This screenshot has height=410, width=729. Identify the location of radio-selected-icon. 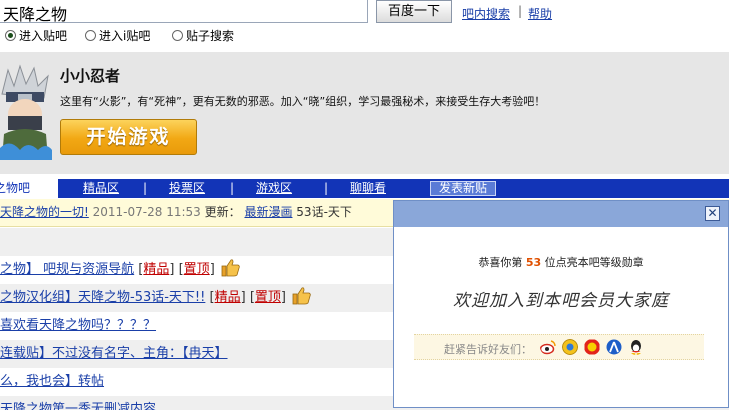
(10, 35).